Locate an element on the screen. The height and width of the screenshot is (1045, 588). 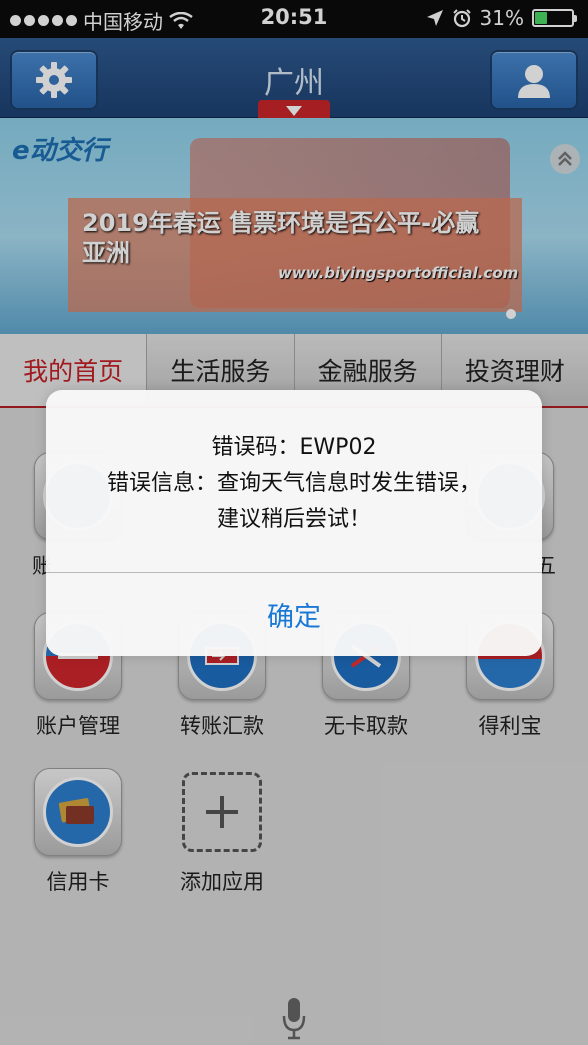
alert-message: 错误码：EWP02 错误信息：查询天气信息时发生错误， 建议稍后尝试！ is located at coordinates (294, 484).